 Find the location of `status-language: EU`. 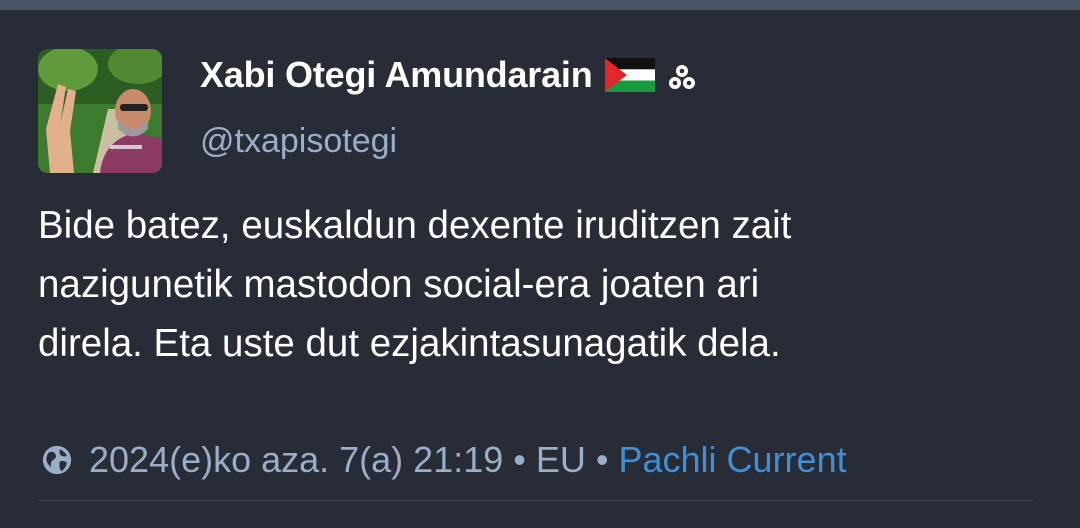

status-language: EU is located at coordinates (560, 459).